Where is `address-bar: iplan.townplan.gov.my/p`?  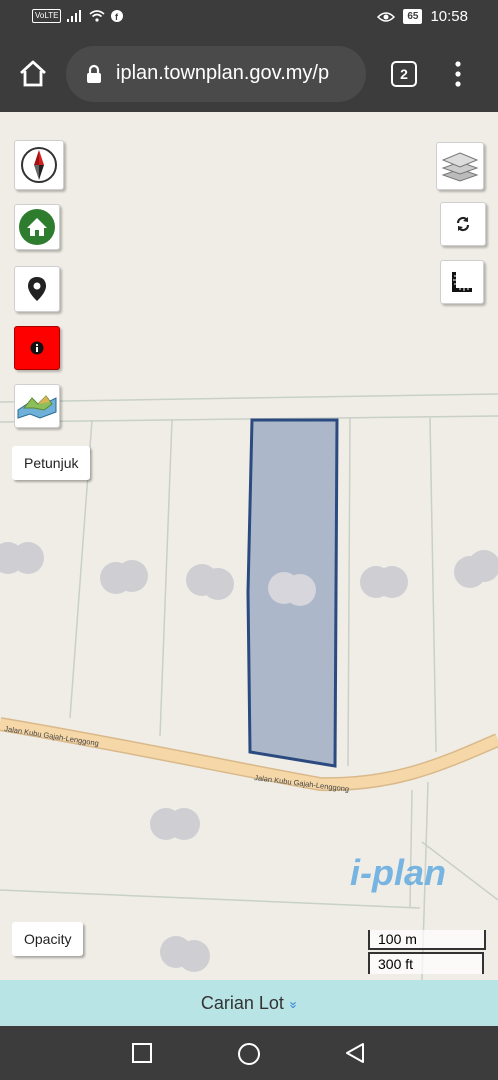 address-bar: iplan.townplan.gov.my/p is located at coordinates (216, 74).